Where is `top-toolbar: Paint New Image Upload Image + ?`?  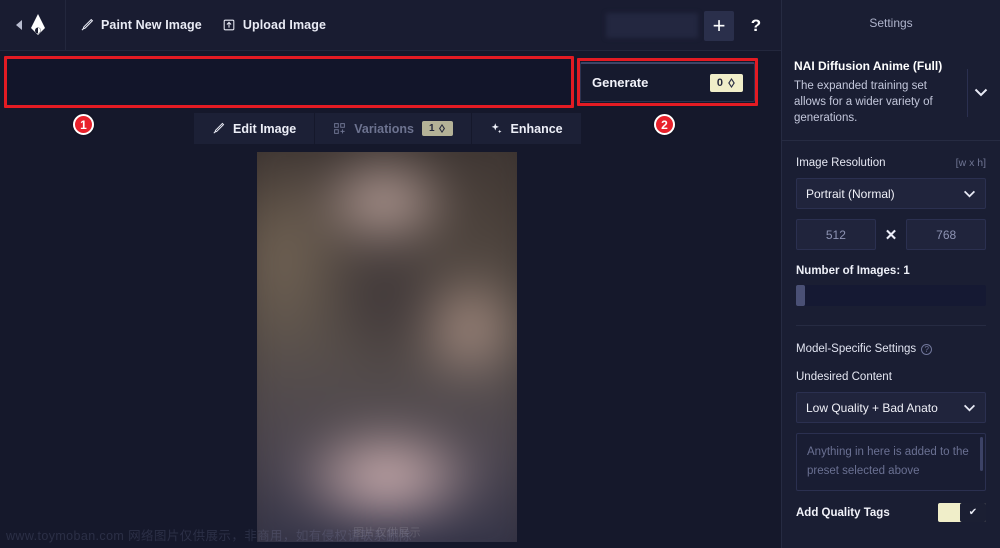
top-toolbar: Paint New Image Upload Image + ? is located at coordinates (390, 25).